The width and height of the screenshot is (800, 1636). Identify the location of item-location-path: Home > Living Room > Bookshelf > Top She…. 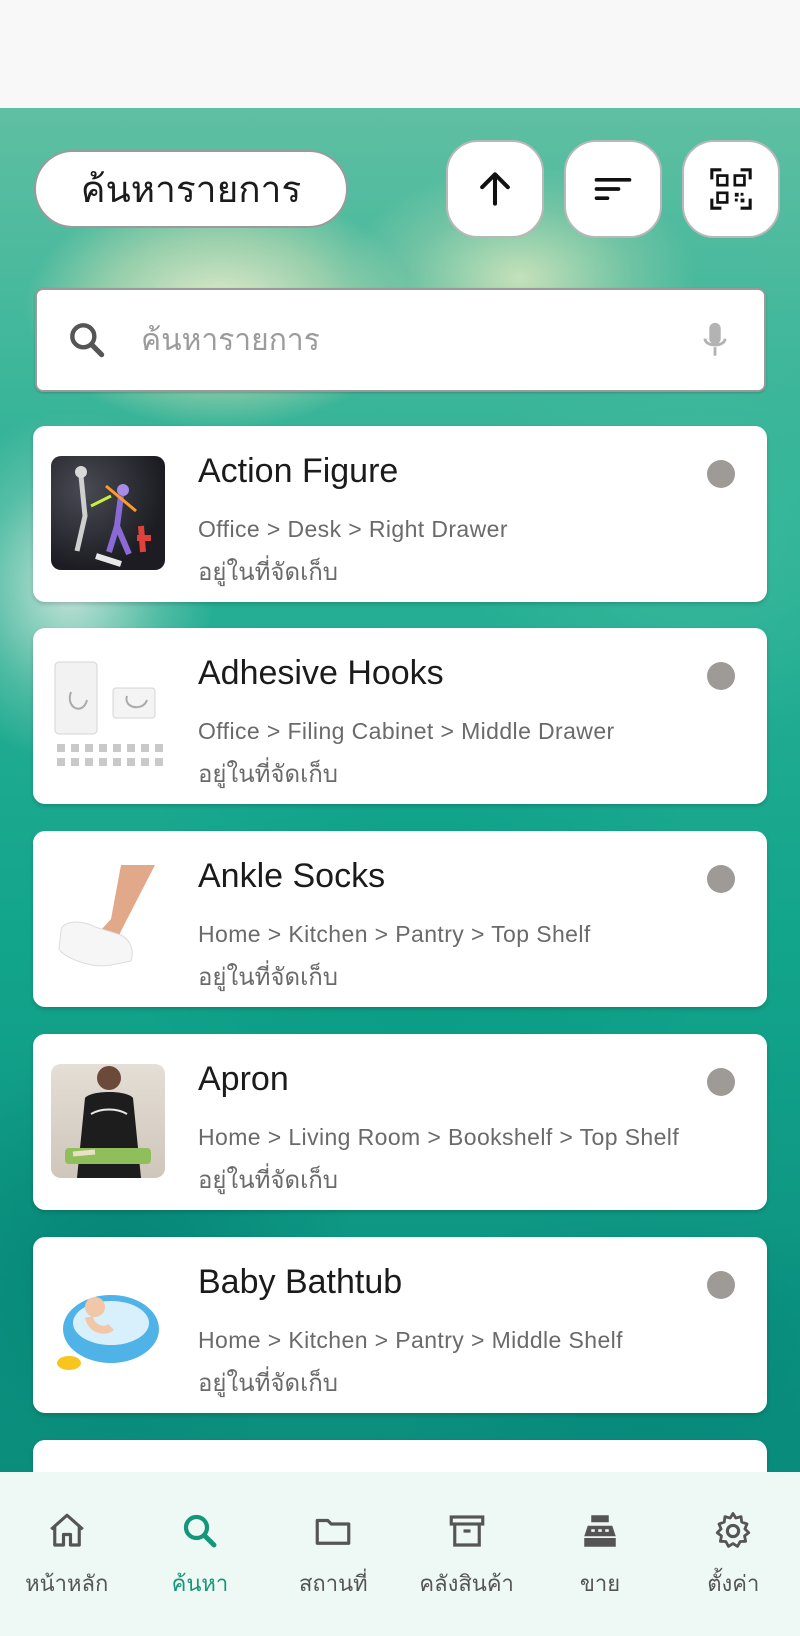
(439, 1137).